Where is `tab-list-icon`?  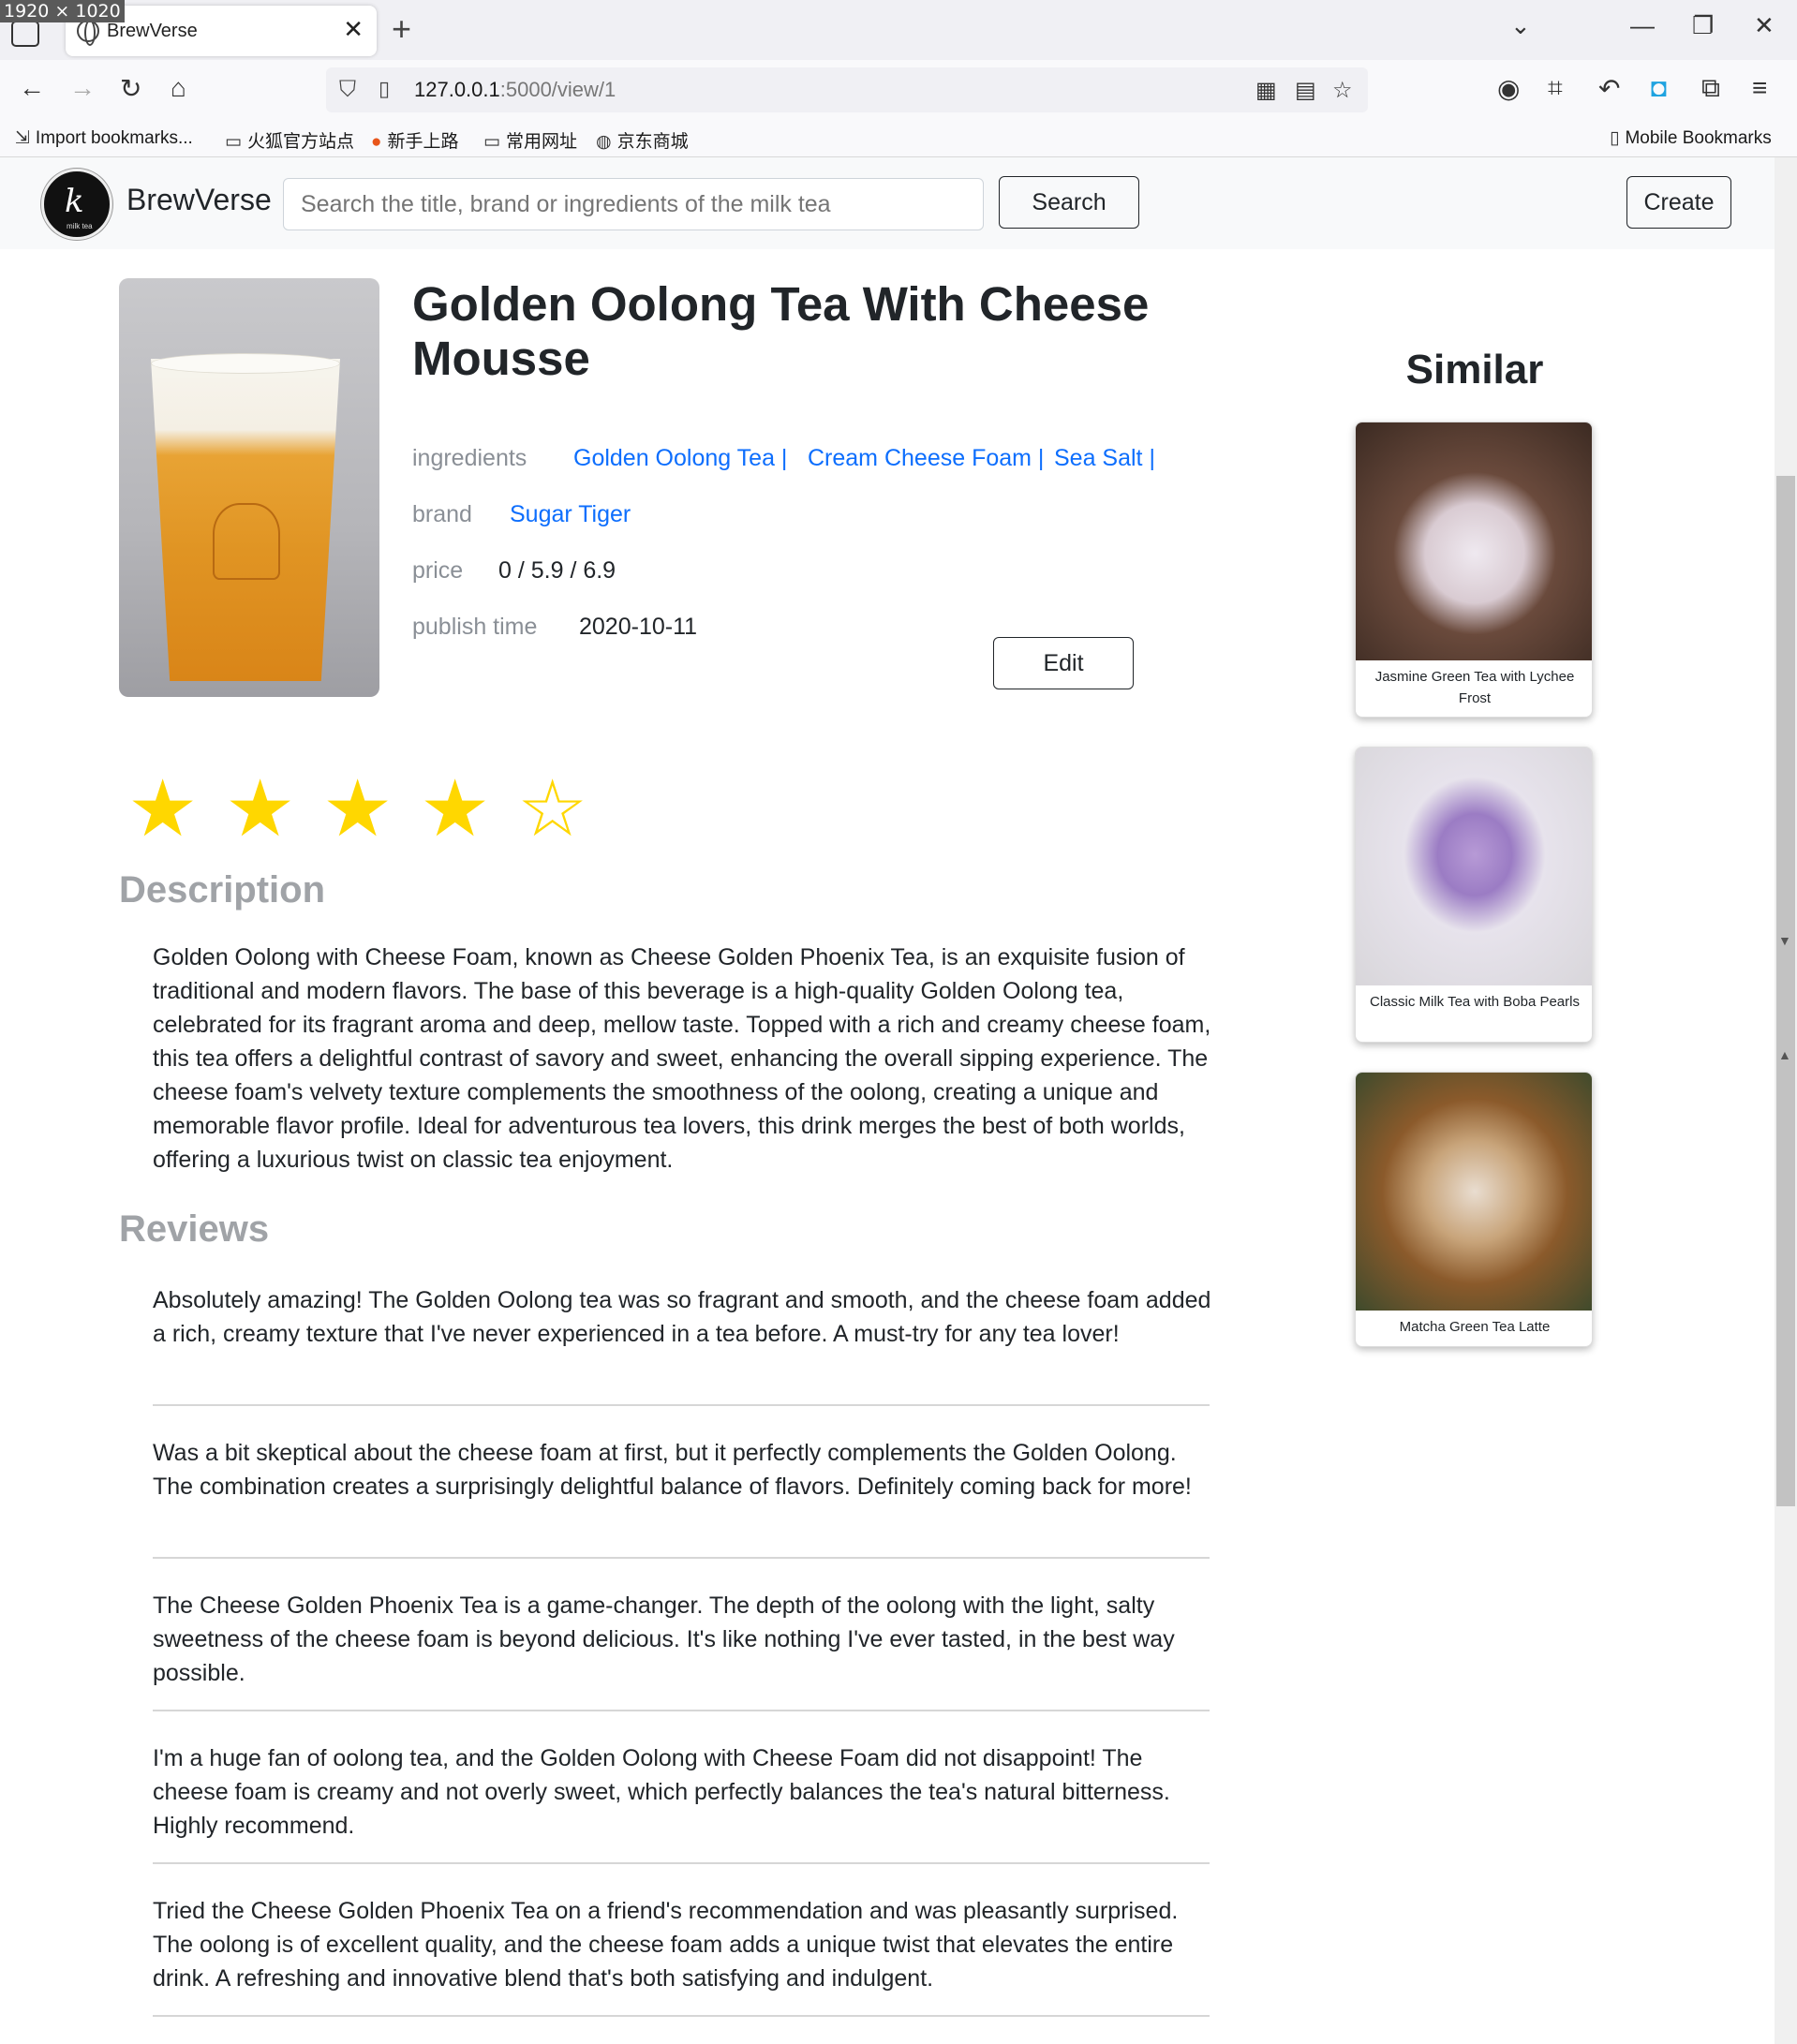 tab-list-icon is located at coordinates (25, 34).